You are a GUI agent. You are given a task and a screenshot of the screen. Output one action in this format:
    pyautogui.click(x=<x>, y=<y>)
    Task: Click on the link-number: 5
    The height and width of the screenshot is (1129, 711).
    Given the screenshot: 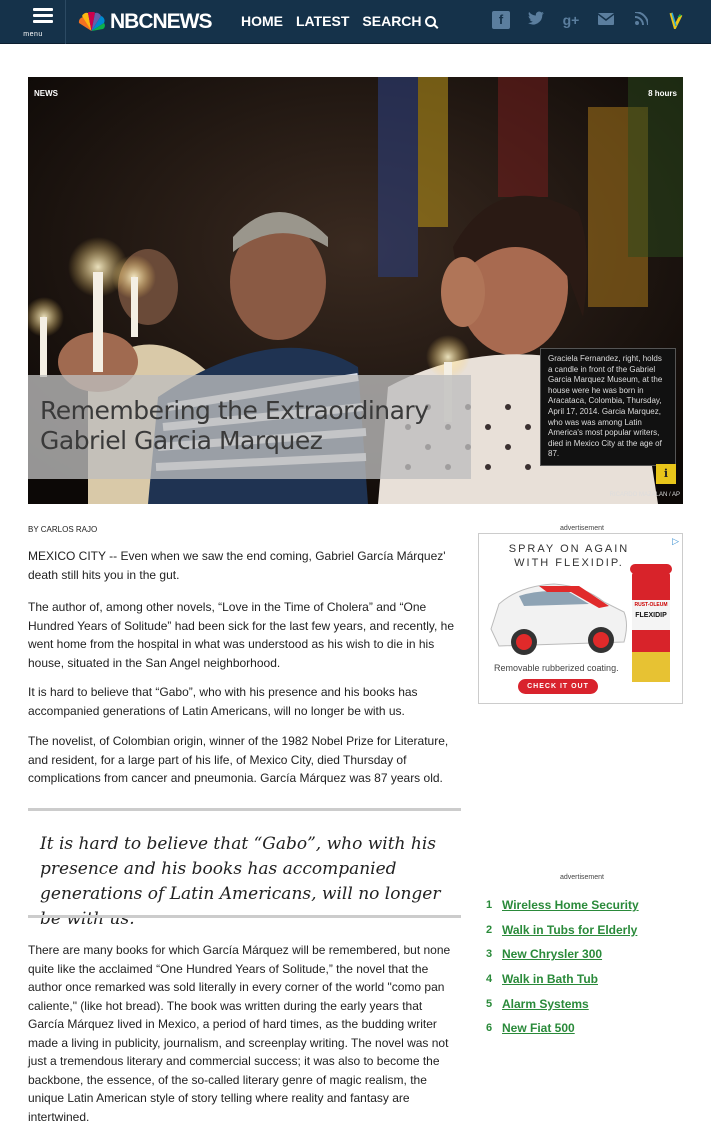 What is the action you would take?
    pyautogui.click(x=489, y=1003)
    